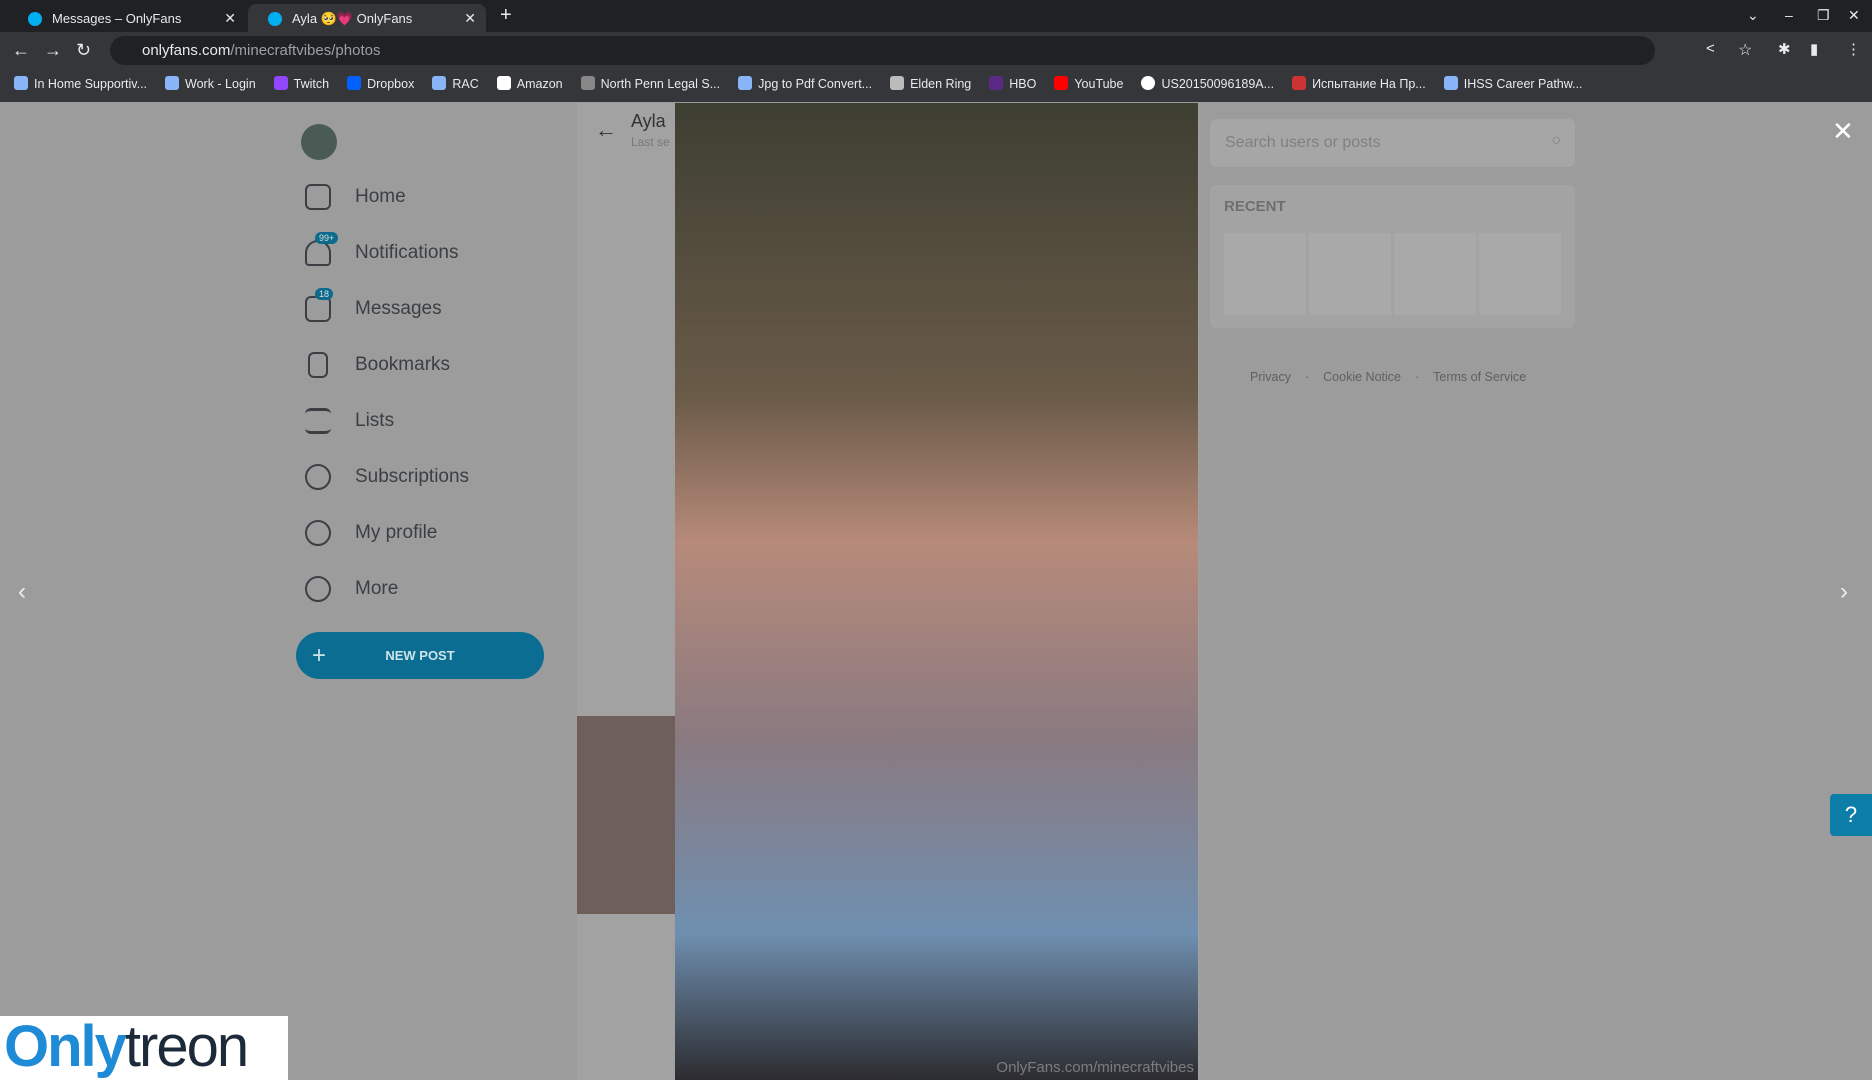  I want to click on search-placeholder: Search users or posts, so click(1303, 142).